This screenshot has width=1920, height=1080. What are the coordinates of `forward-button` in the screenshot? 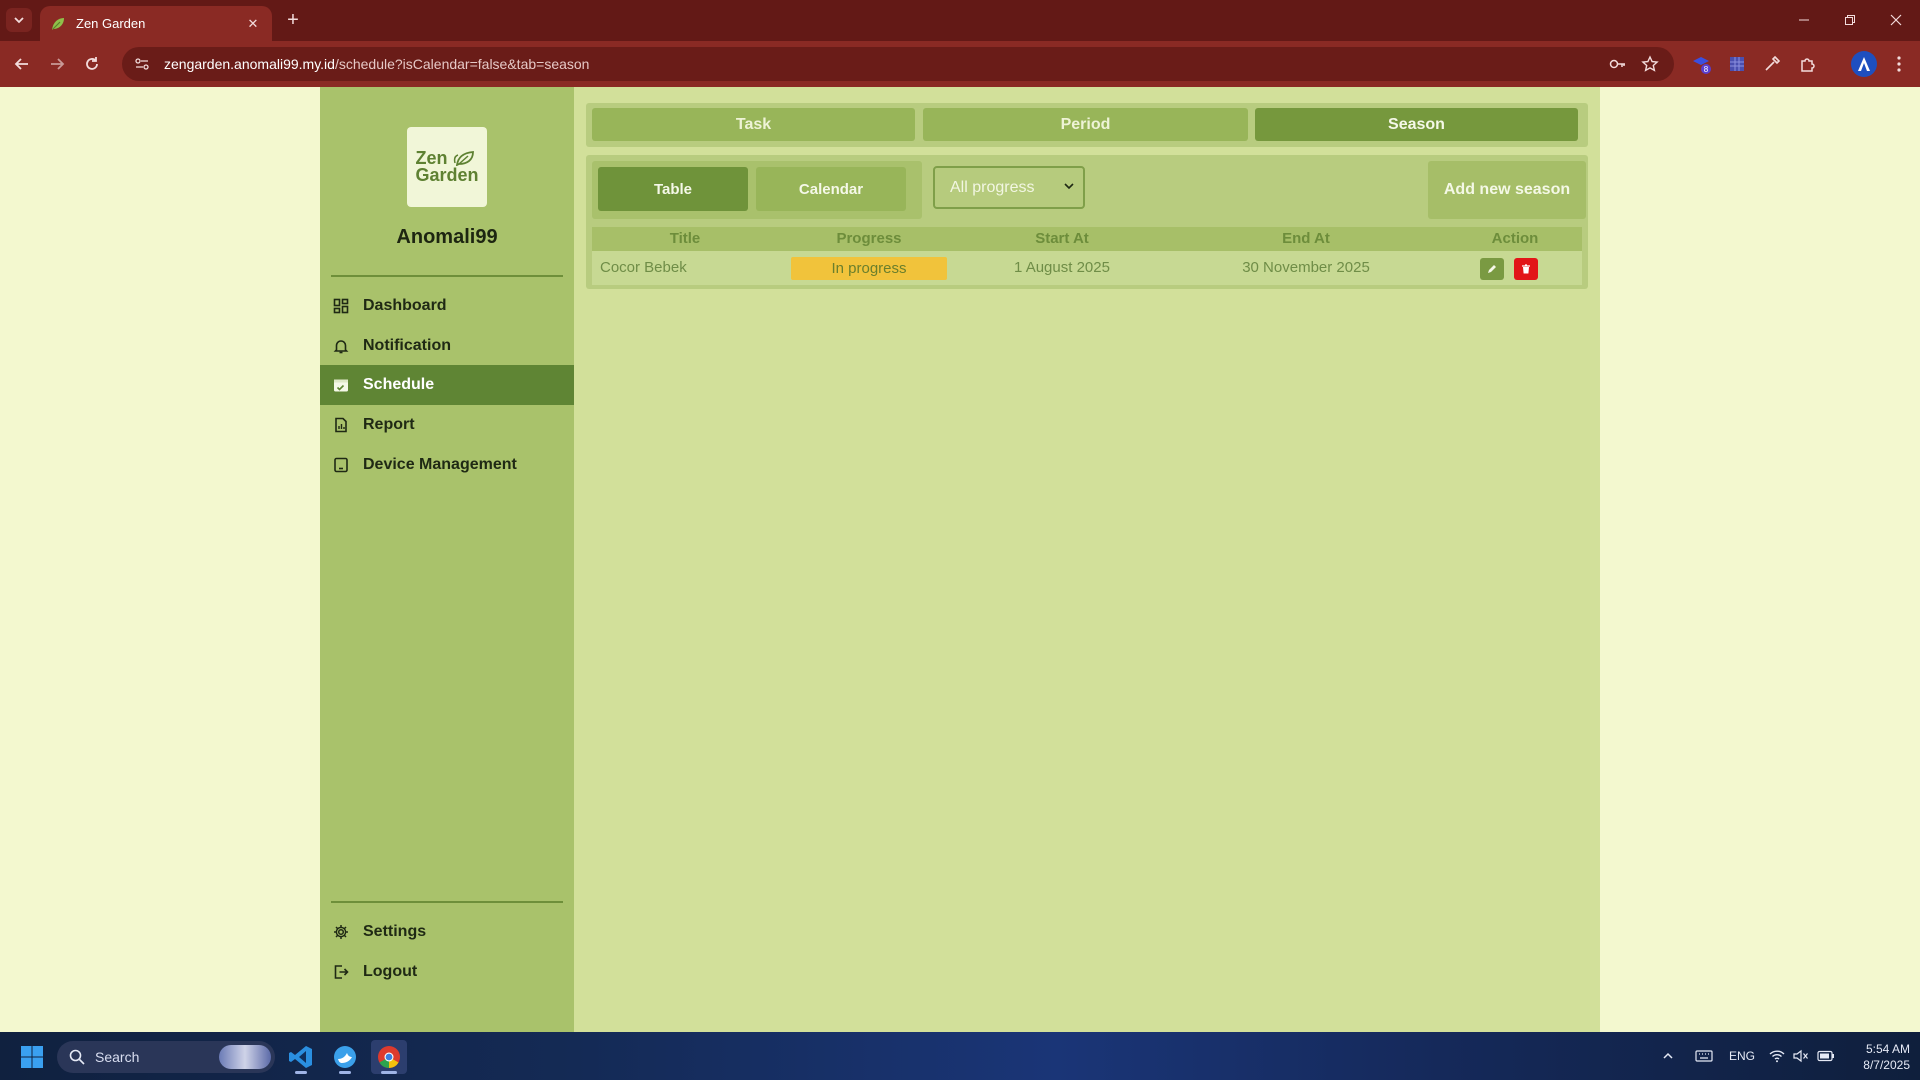 It's located at (57, 64).